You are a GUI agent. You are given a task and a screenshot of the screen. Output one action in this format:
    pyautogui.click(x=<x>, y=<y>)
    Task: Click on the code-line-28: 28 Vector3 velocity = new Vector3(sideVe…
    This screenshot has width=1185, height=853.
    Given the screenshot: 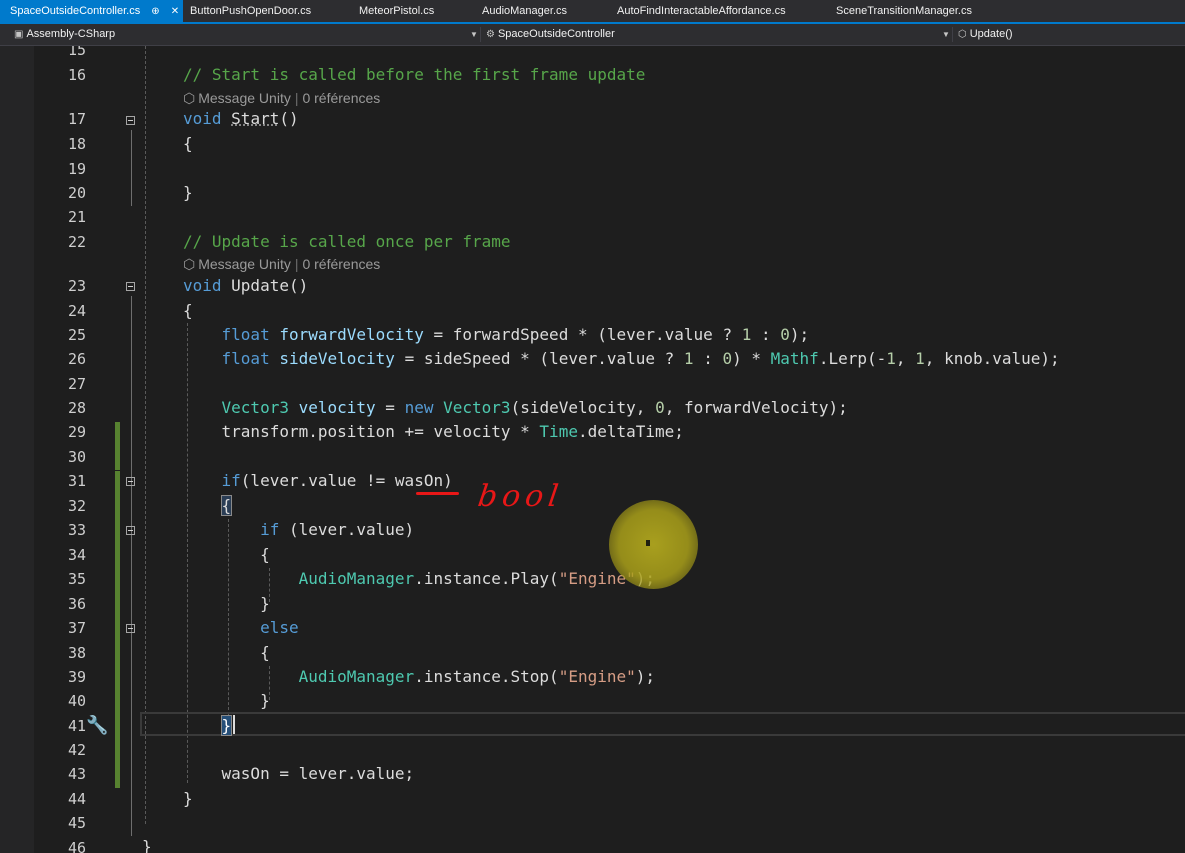 What is the action you would take?
    pyautogui.click(x=592, y=408)
    